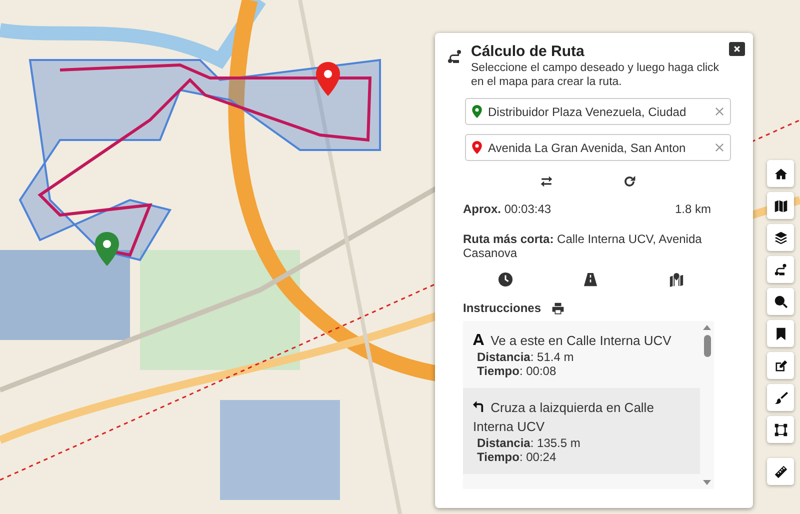 This screenshot has width=800, height=514. What do you see at coordinates (598, 111) in the screenshot?
I see `origin-field: Distribuidor Plaza Venezuela, Ciudad` at bounding box center [598, 111].